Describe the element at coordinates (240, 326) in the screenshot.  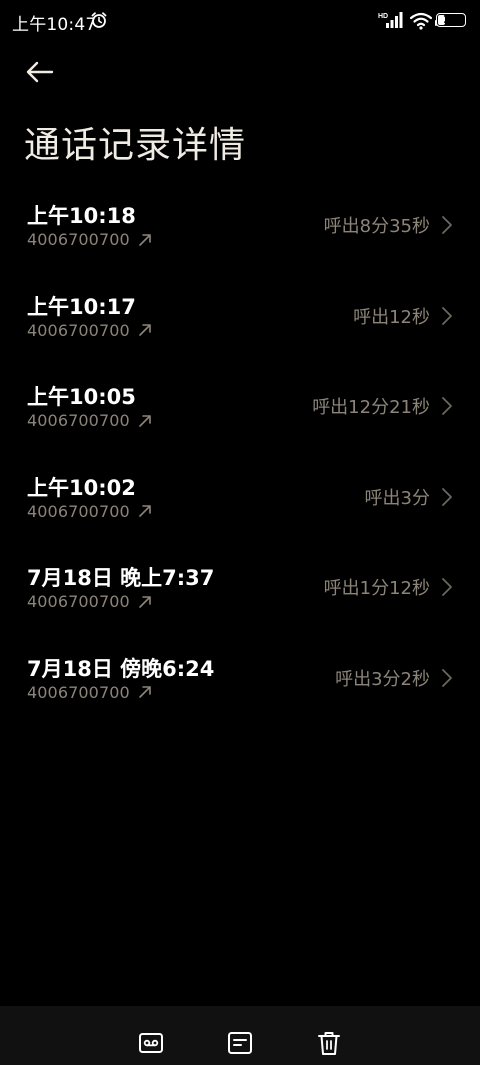
I see `call-log-item: 上午10:17 4006700700 呼出12秒` at that location.